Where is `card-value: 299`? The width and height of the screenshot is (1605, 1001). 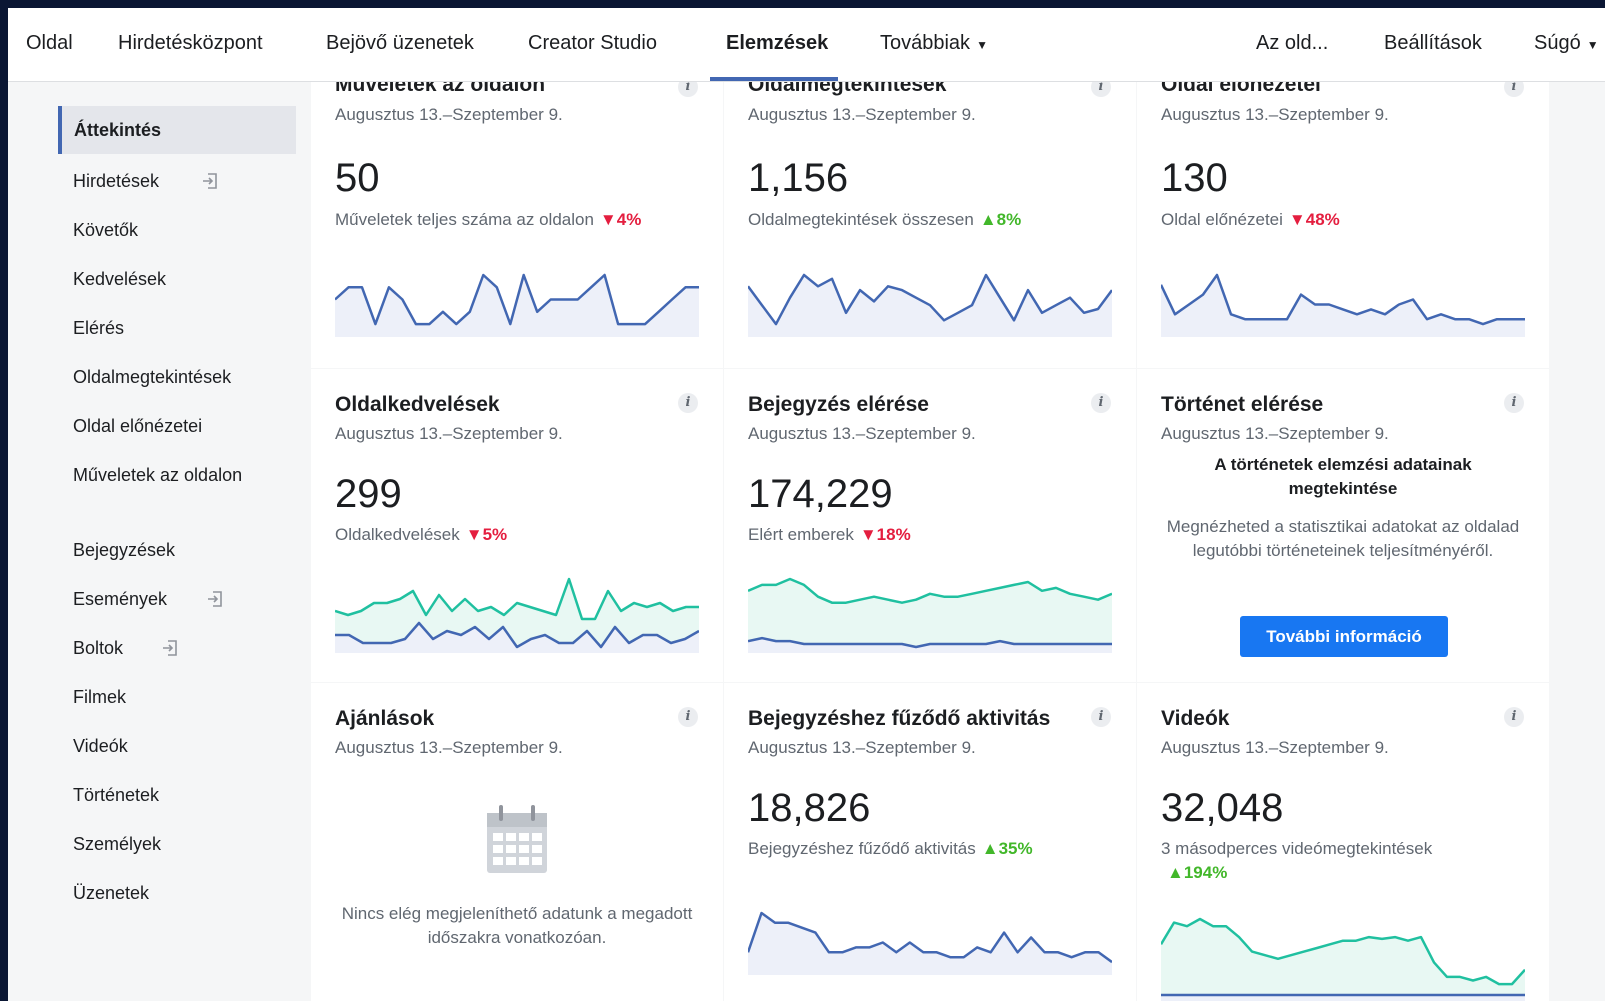
card-value: 299 is located at coordinates (368, 494).